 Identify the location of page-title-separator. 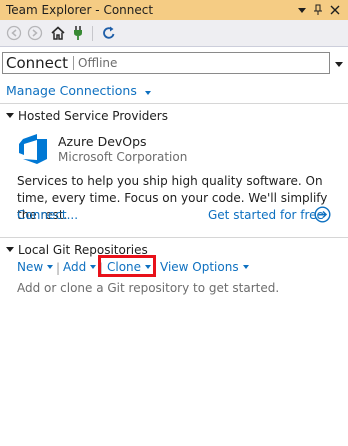
(74, 63).